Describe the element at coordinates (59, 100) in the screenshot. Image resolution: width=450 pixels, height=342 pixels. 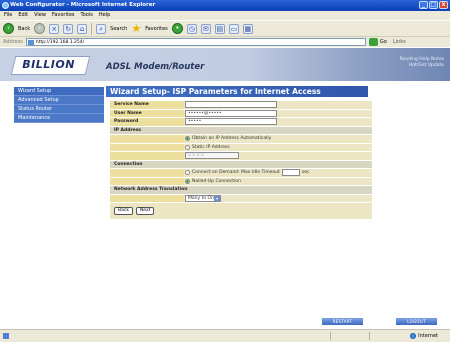
I see `sidebar-item-advanced-setup: Advanced Setup` at that location.